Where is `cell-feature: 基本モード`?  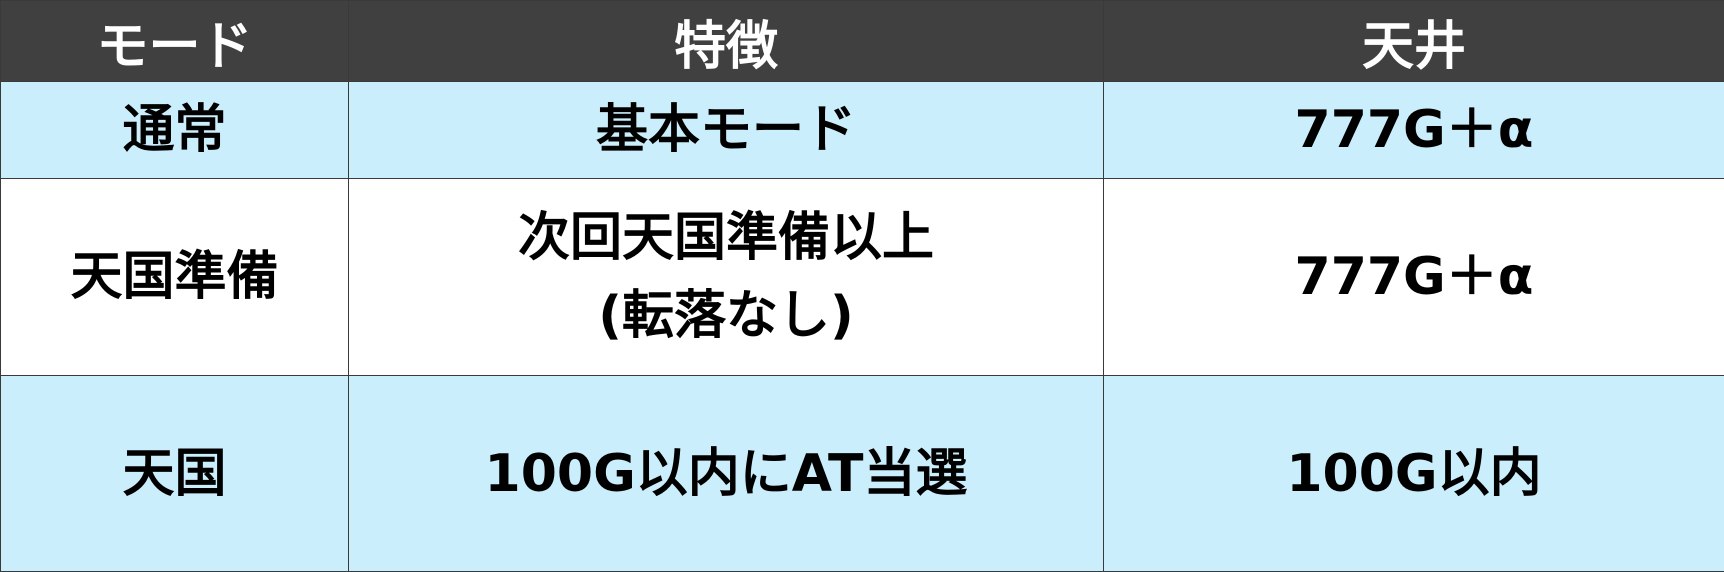 cell-feature: 基本モード is located at coordinates (726, 130).